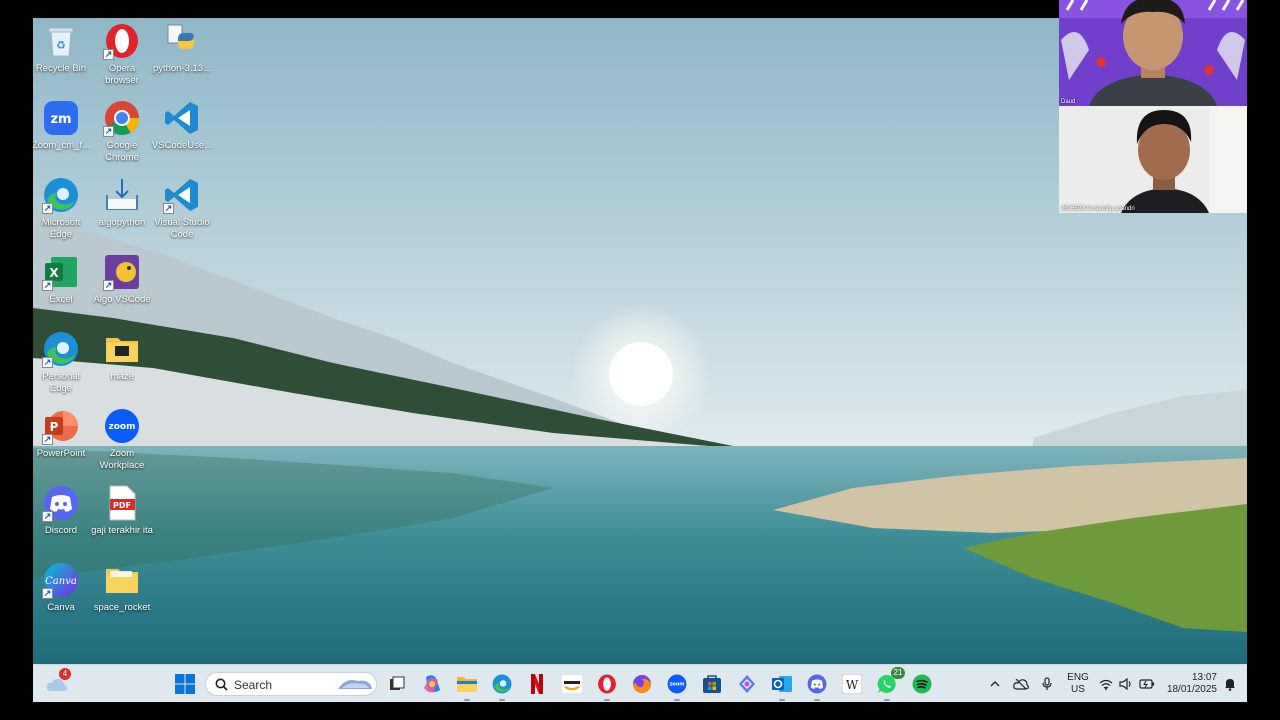 This screenshot has width=1280, height=720. What do you see at coordinates (537, 684) in the screenshot?
I see `taskbar-netflix` at bounding box center [537, 684].